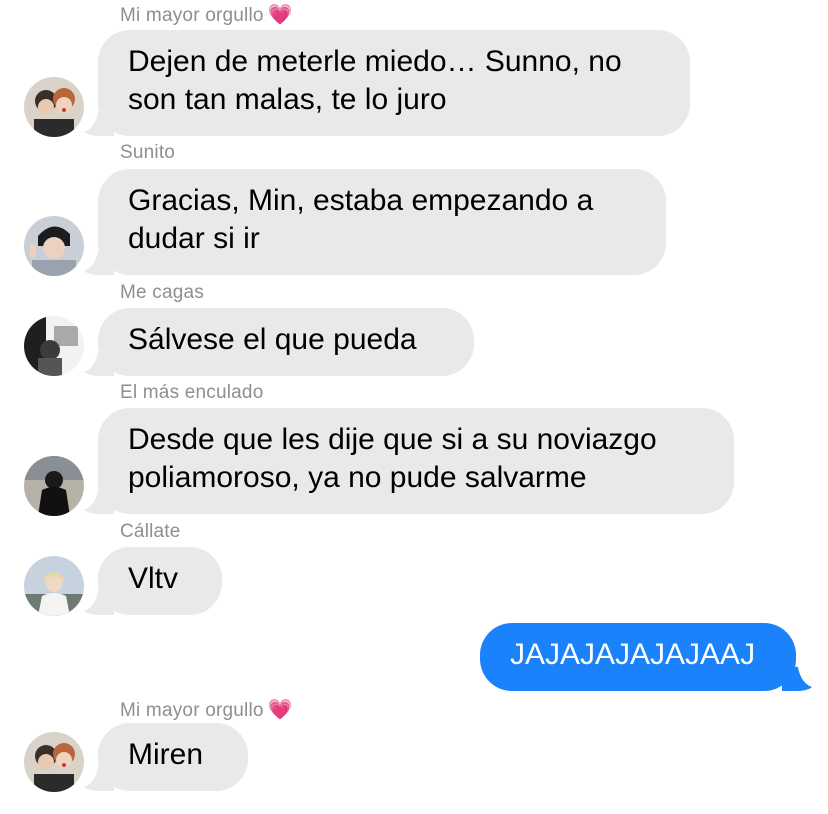 The image size is (828, 814). I want to click on sender-name-label: Cállate, so click(150, 531).